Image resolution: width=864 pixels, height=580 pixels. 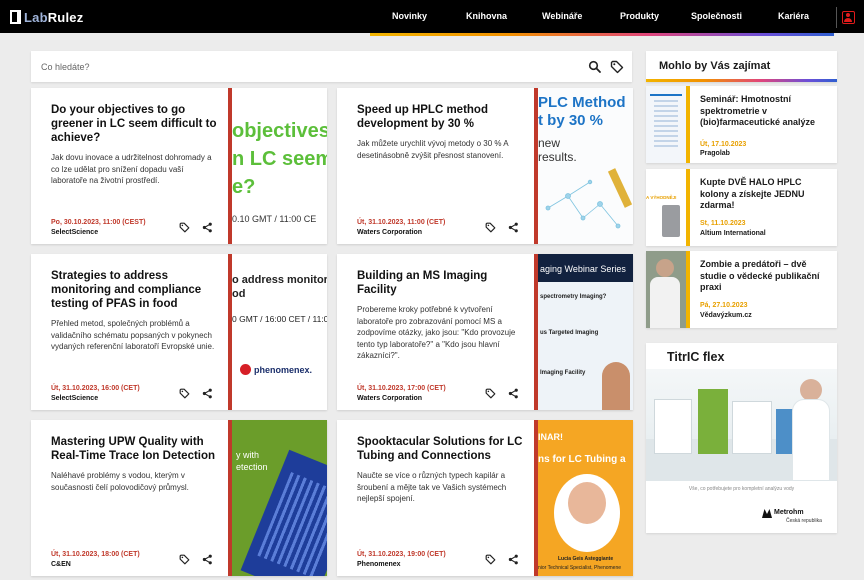 I want to click on sidebar-item-thumbnail: A VÝHODNĚJI, so click(x=666, y=207).